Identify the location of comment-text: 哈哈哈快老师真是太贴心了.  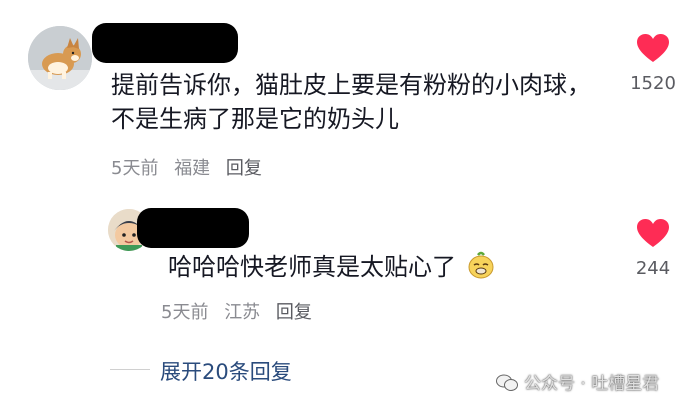
(332, 267).